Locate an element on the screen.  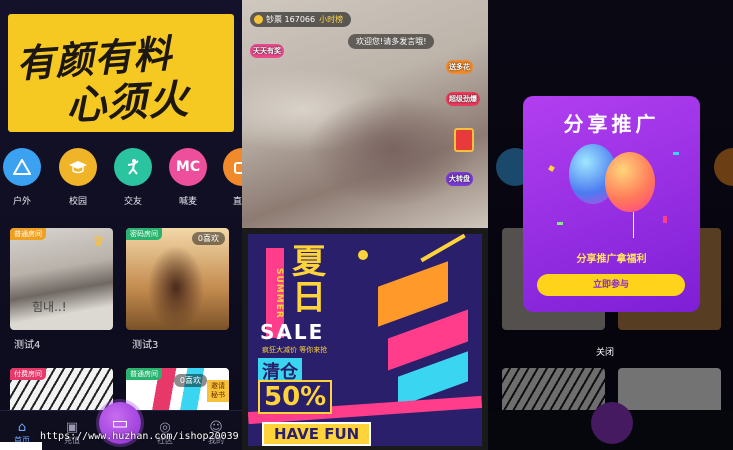
room-card: 普通房间 ♛ 힘내..! is located at coordinates (61, 279).